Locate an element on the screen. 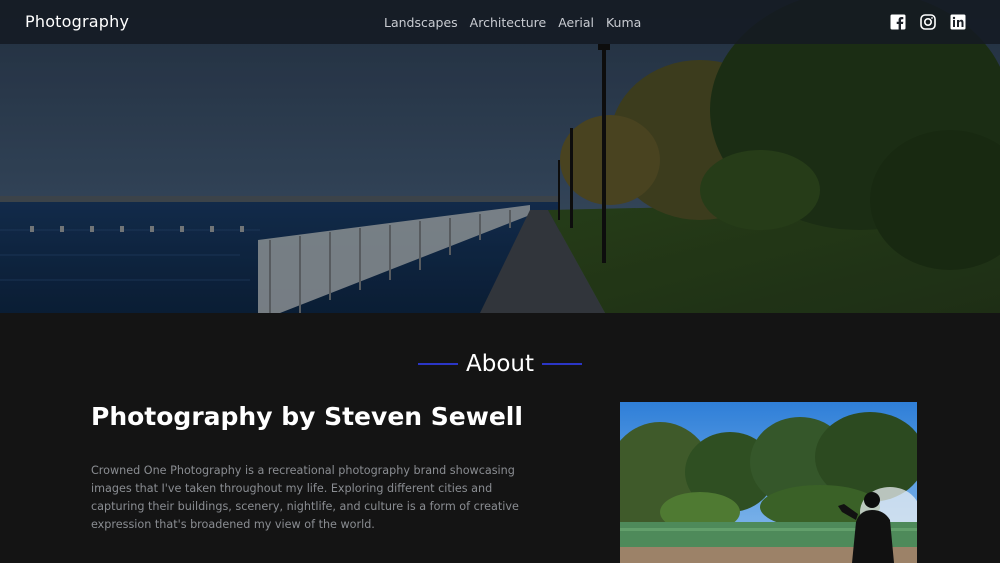 The height and width of the screenshot is (563, 1000). nav-links: Landscapes Architecture Aerial Kuma is located at coordinates (512, 22).